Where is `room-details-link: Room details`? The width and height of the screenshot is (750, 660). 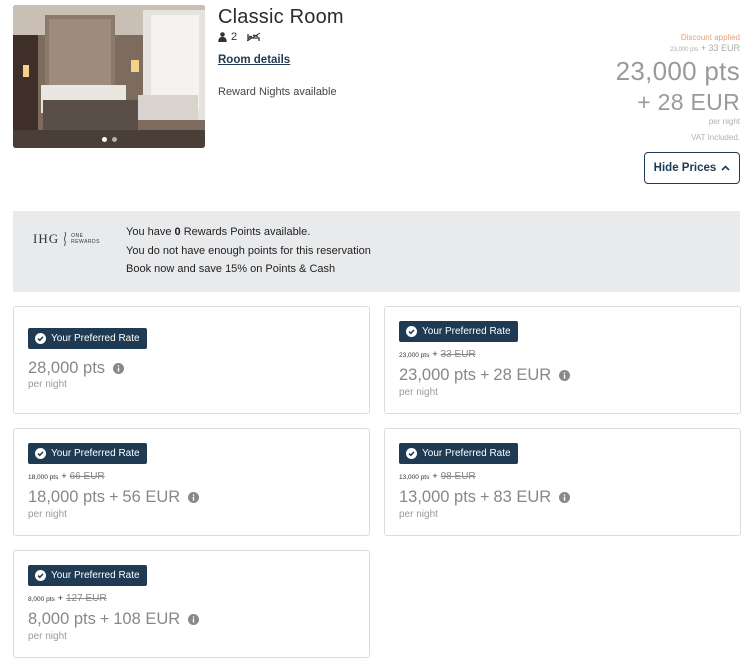
room-details-link: Room details is located at coordinates (254, 60).